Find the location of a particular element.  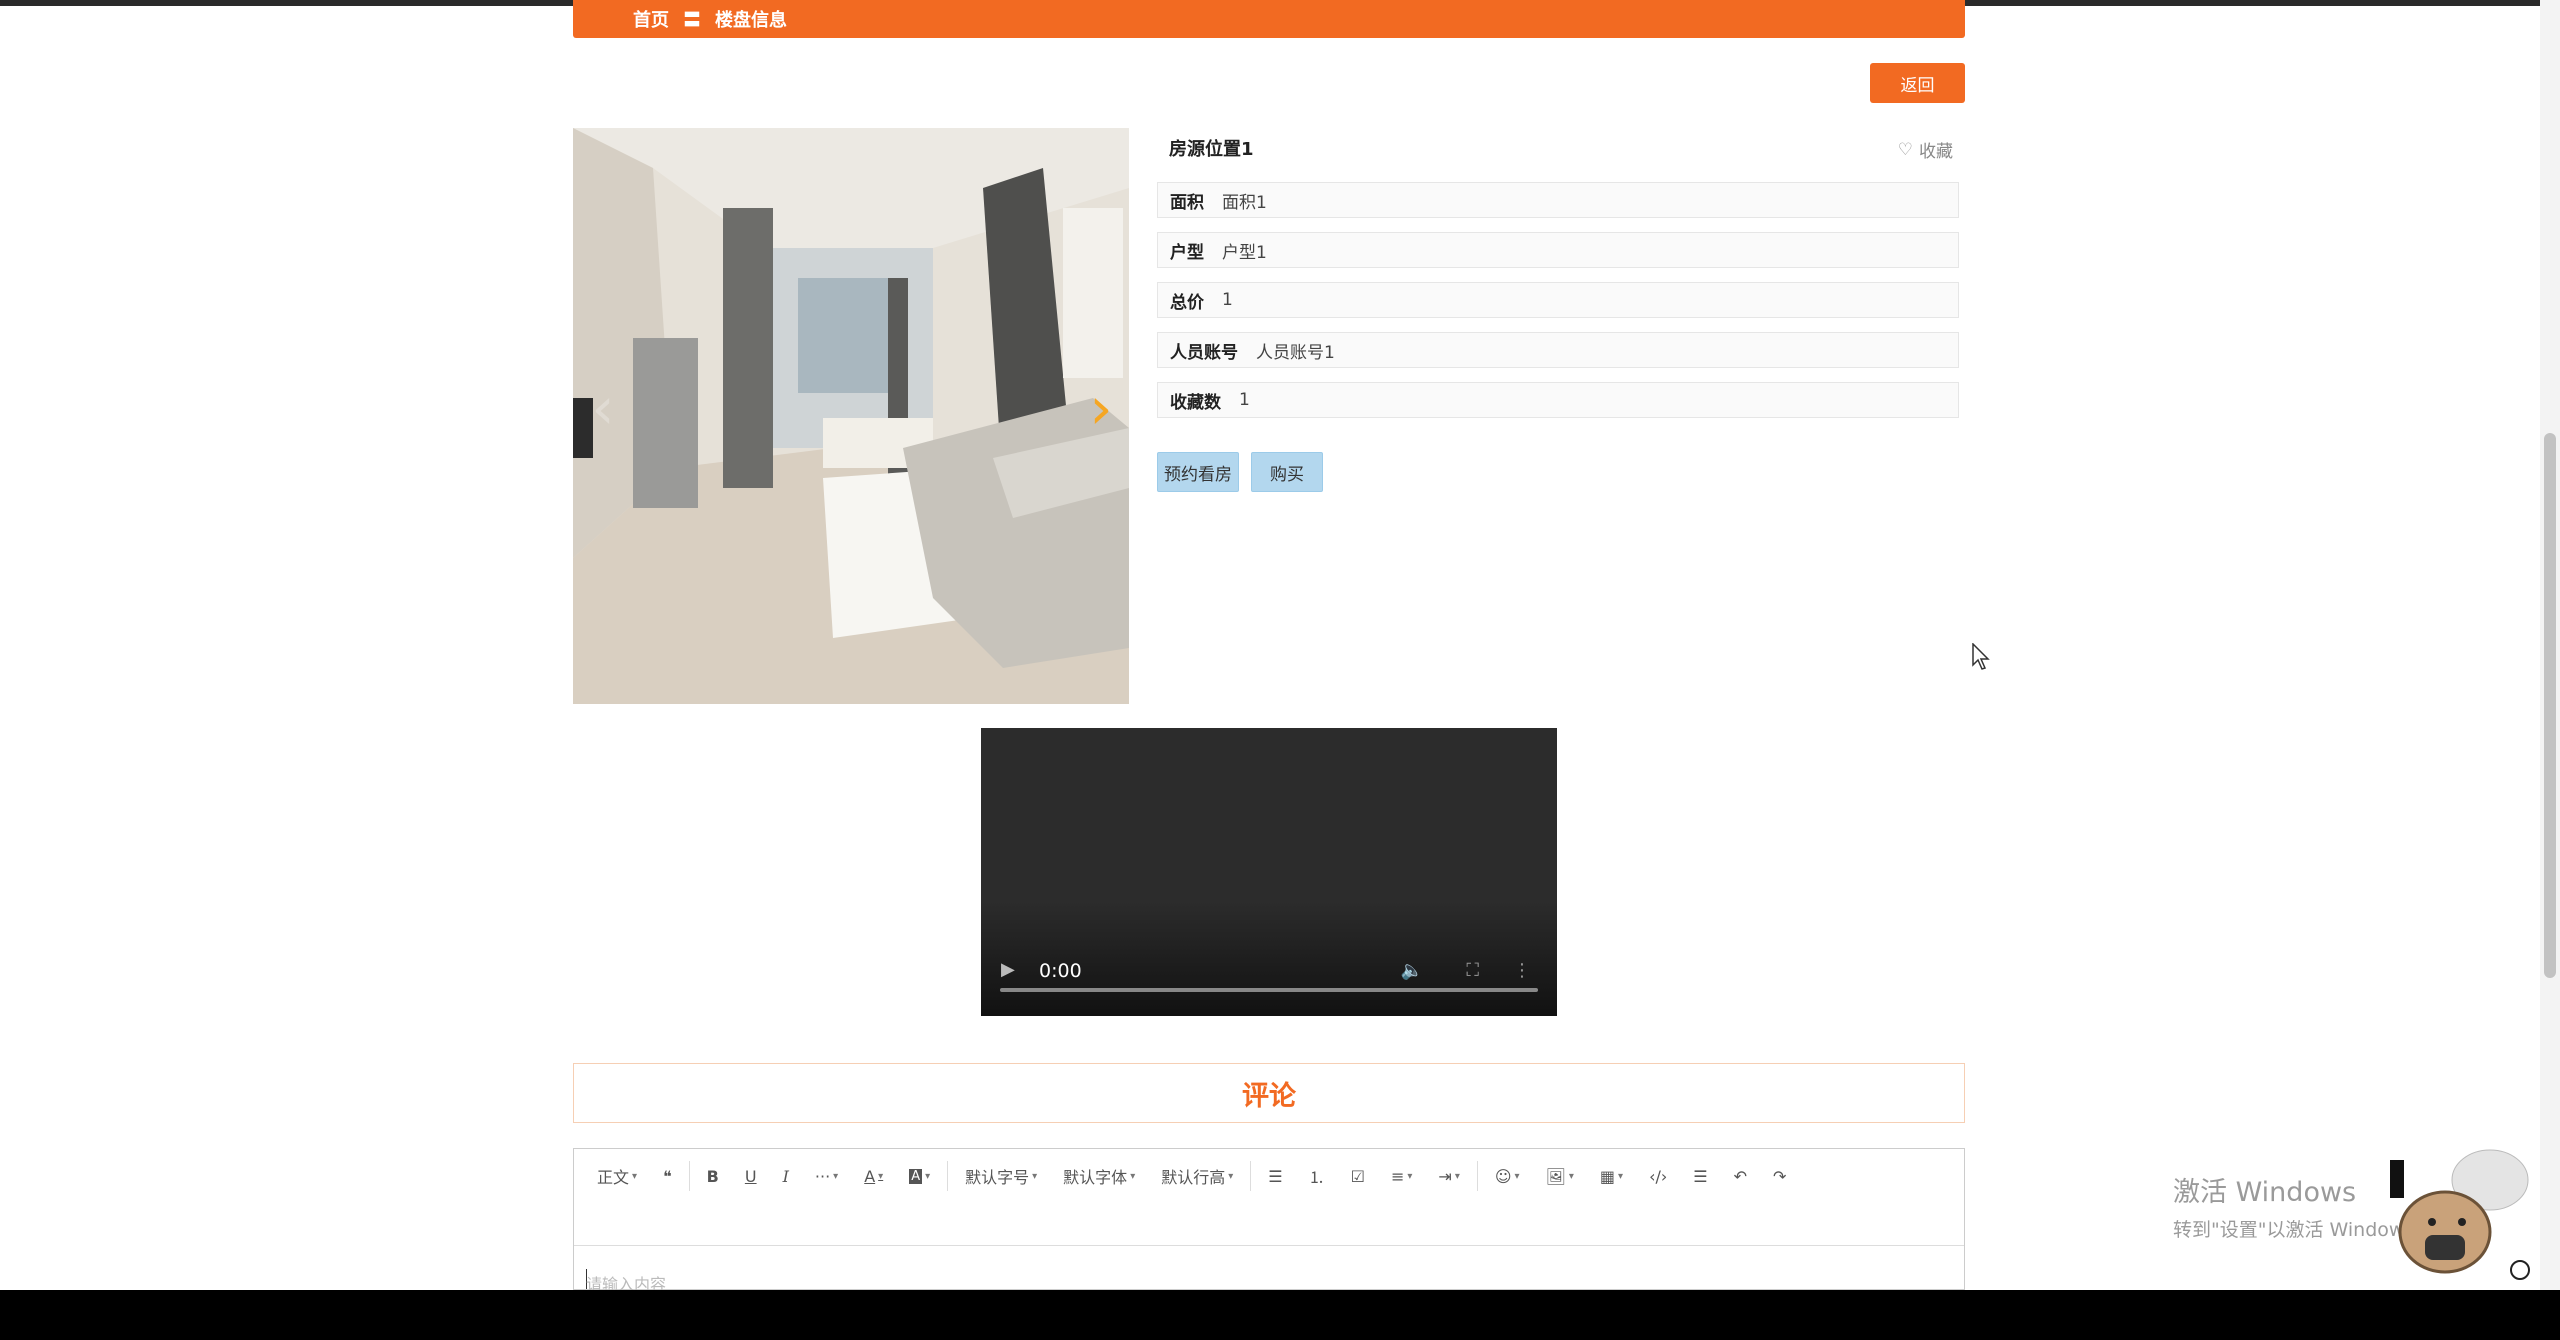

volume-icon: 🔈 is located at coordinates (1412, 970).